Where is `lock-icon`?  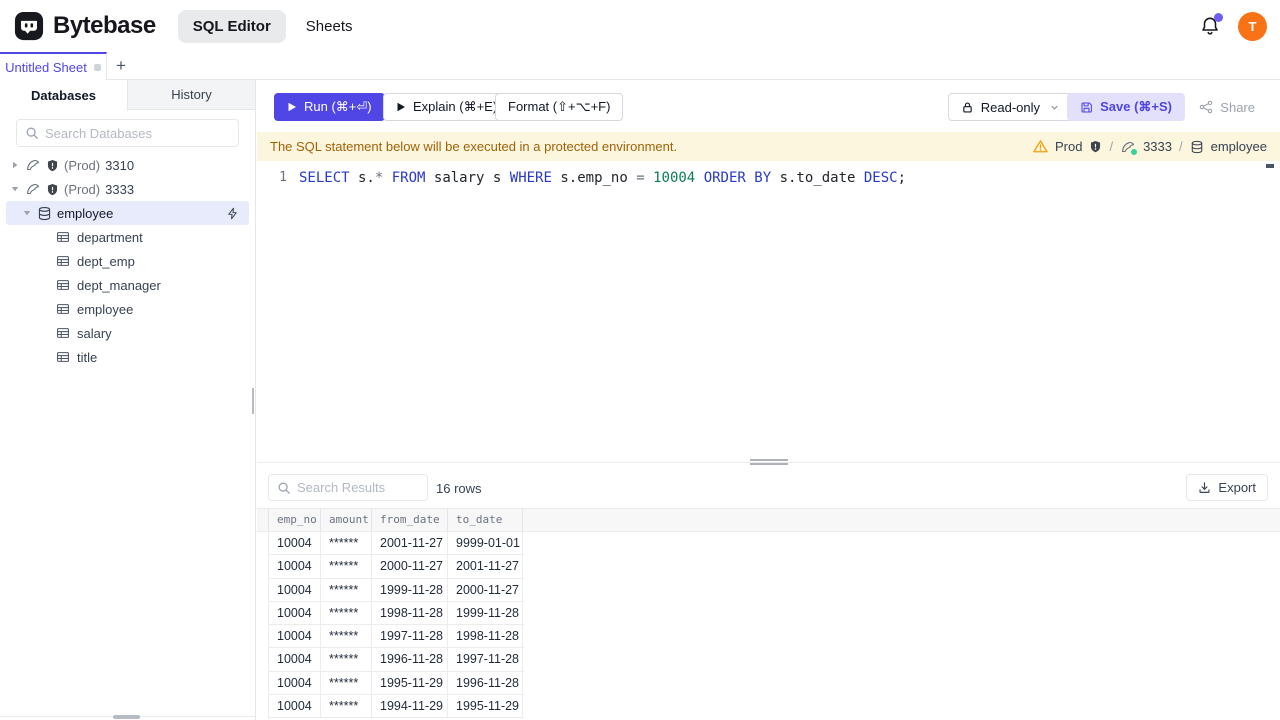
lock-icon is located at coordinates (967, 107).